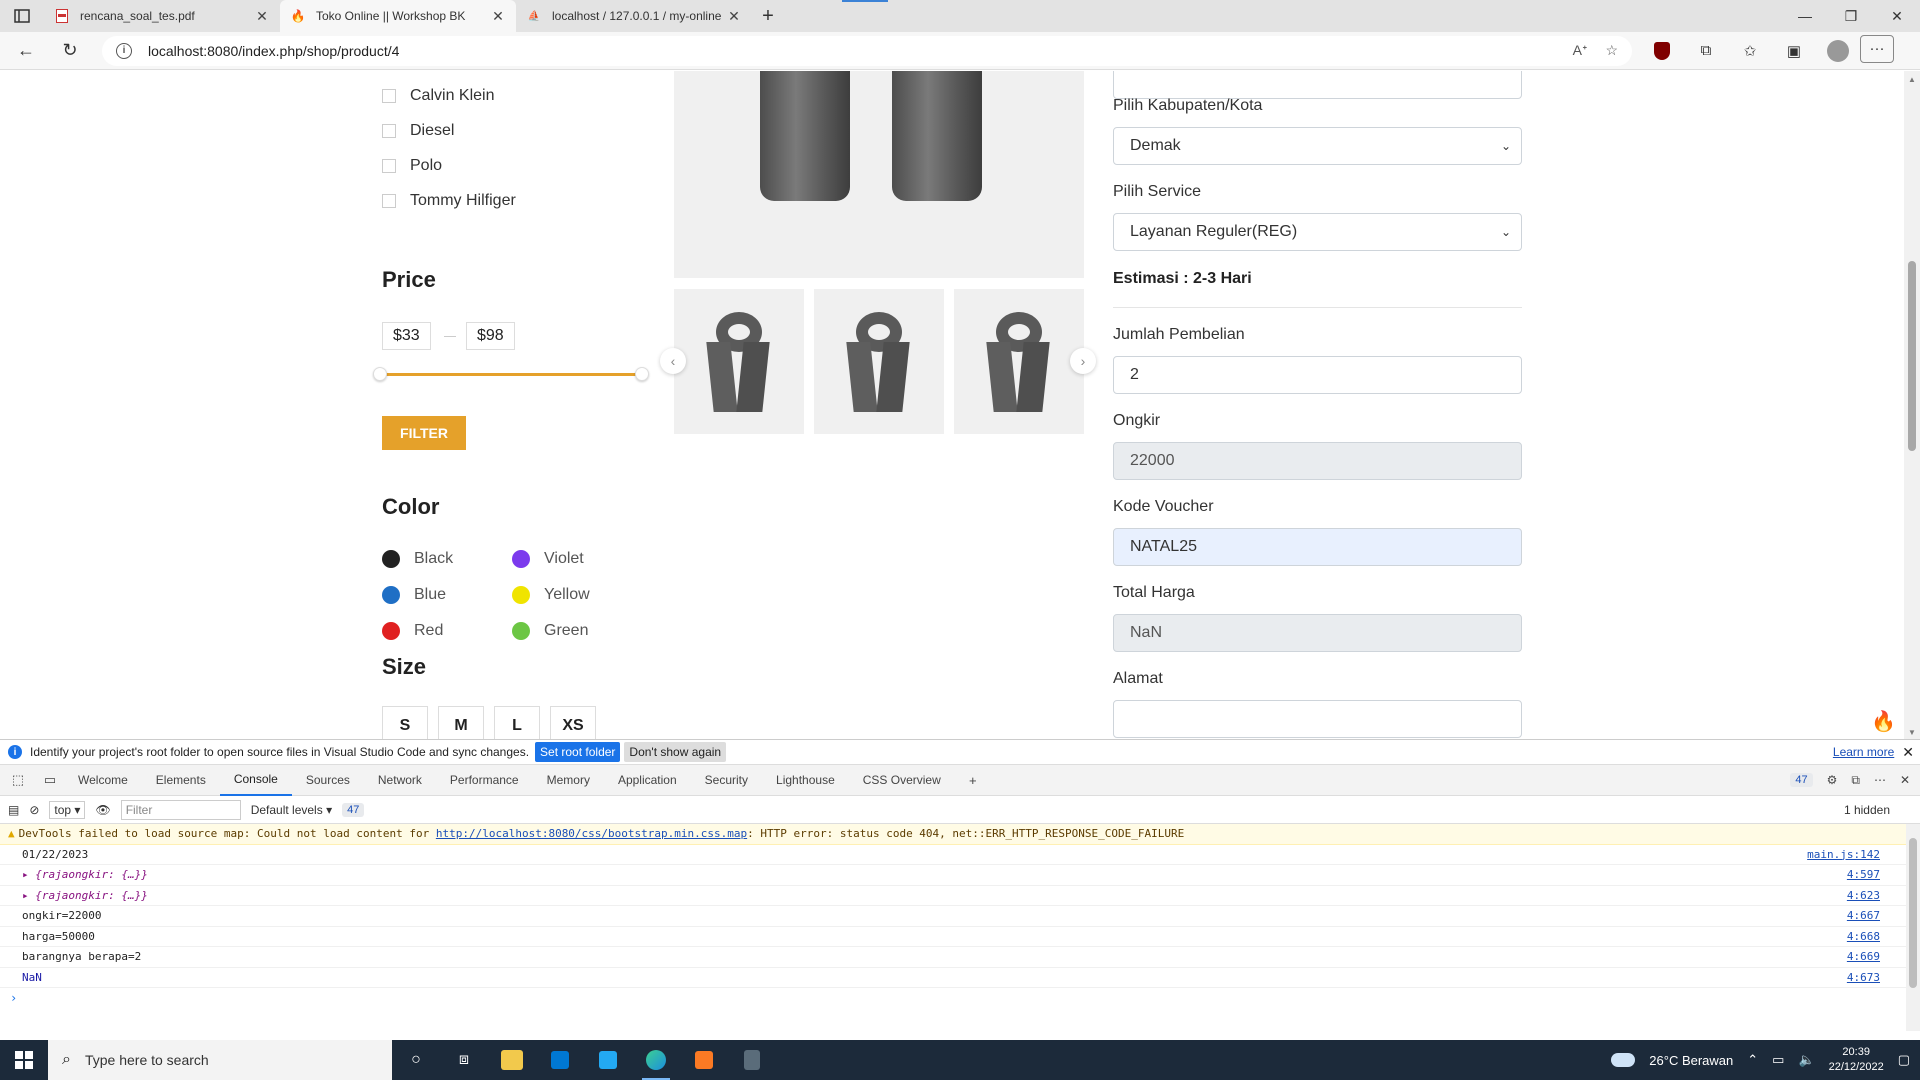  What do you see at coordinates (960, 875) in the screenshot?
I see `console-log-row: ▸ {rajaongkir: {…}} 4:597` at bounding box center [960, 875].